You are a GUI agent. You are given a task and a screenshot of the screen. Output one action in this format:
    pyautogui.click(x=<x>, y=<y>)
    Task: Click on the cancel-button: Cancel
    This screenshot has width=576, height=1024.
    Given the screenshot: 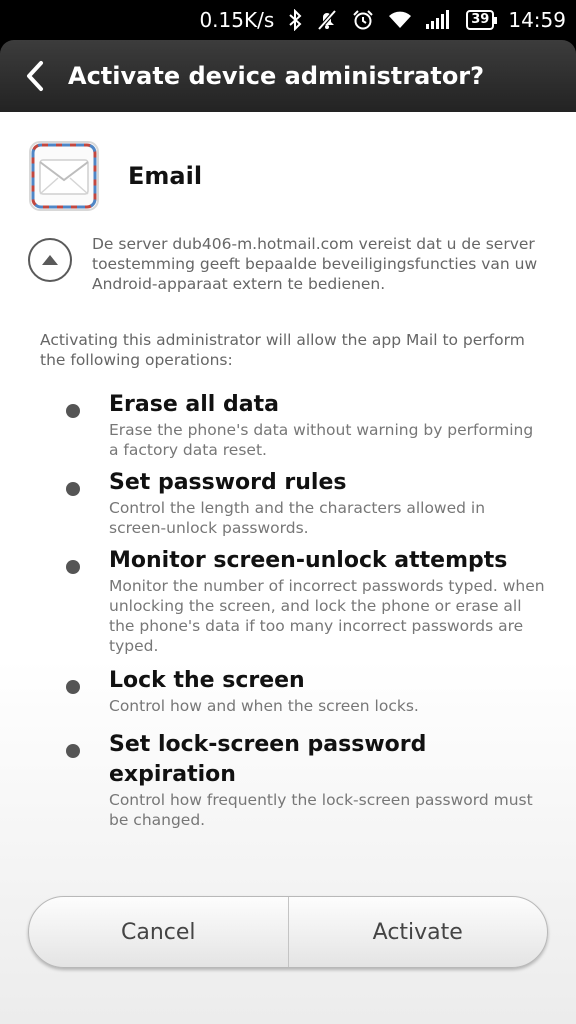 What is the action you would take?
    pyautogui.click(x=158, y=932)
    